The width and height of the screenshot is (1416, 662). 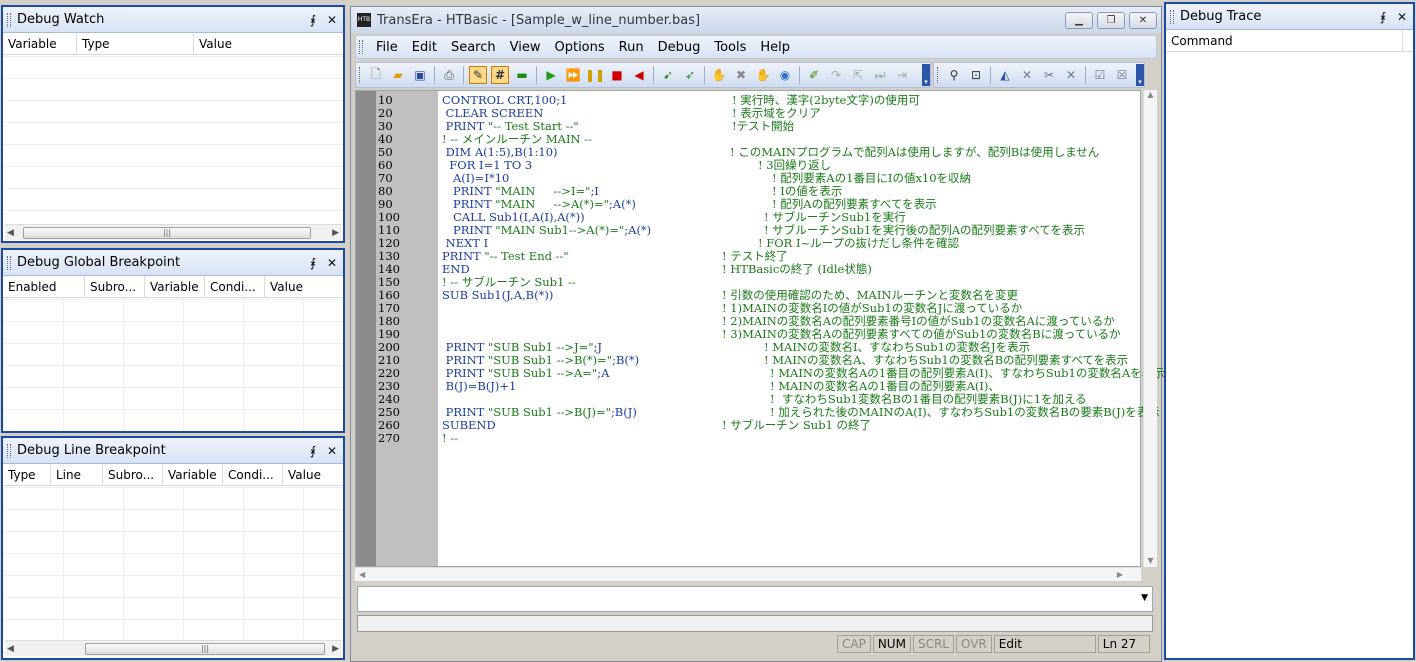 What do you see at coordinates (525, 47) in the screenshot?
I see `menu-view: View` at bounding box center [525, 47].